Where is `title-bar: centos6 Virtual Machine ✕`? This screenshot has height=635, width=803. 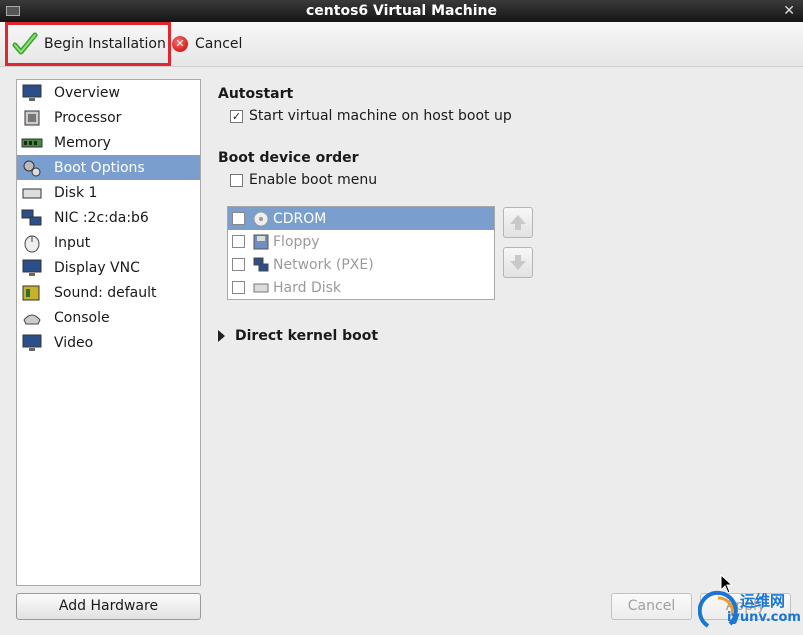 title-bar: centos6 Virtual Machine ✕ is located at coordinates (401, 11).